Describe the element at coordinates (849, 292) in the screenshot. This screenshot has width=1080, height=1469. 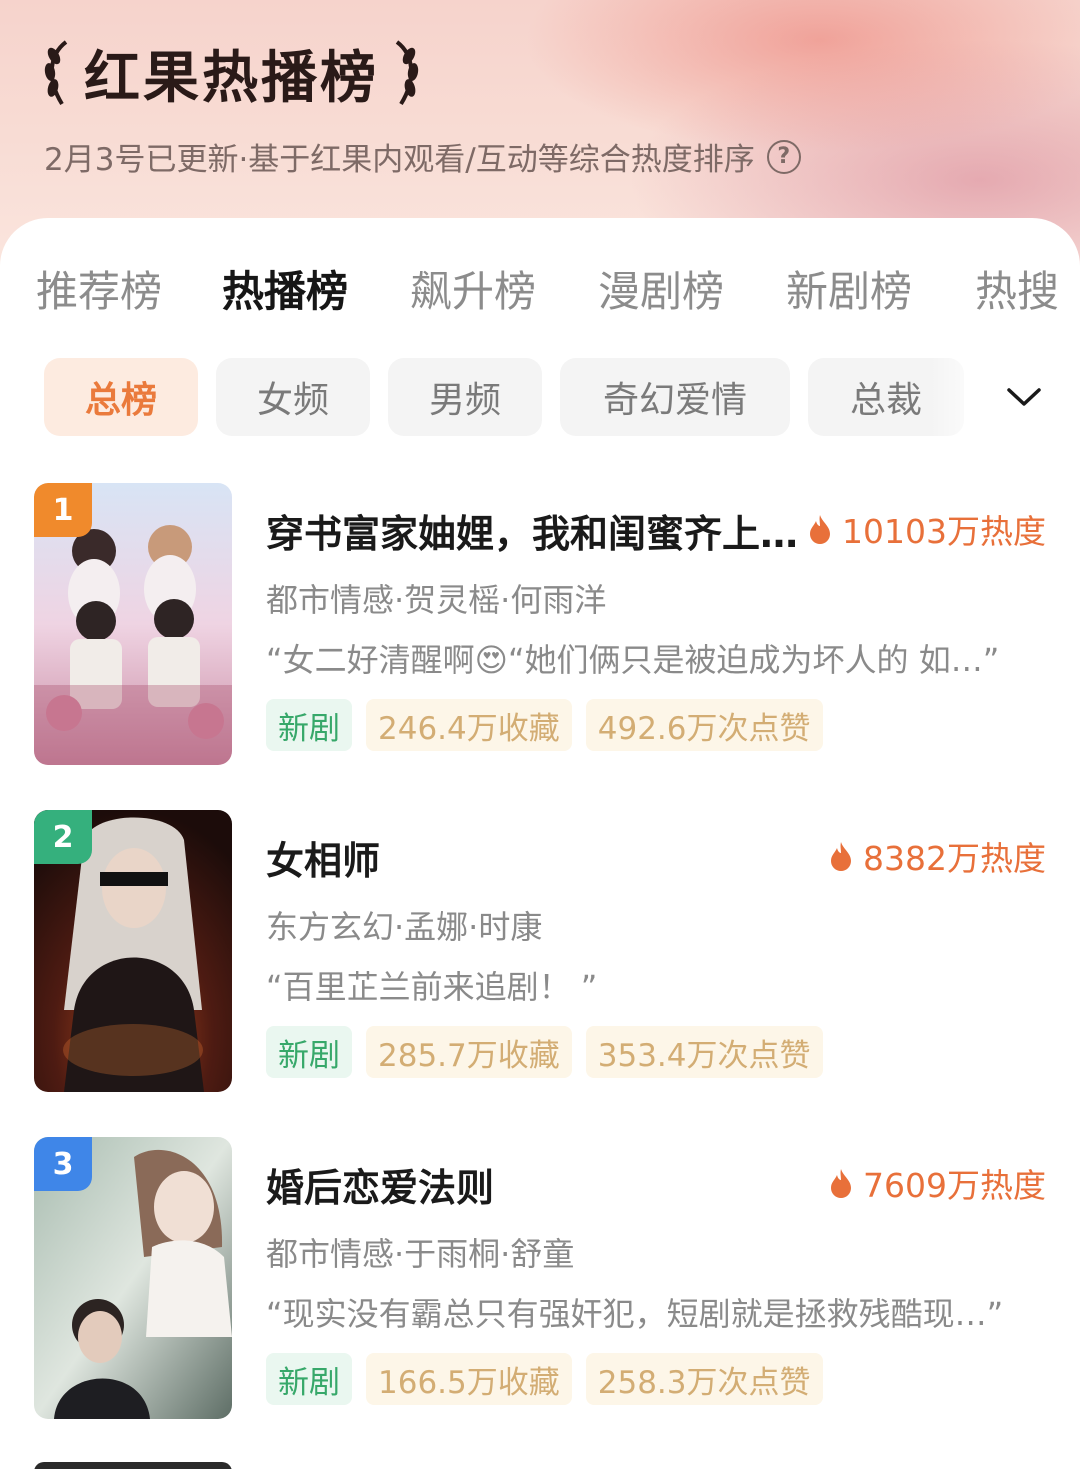
I see `tab-new: 新剧榜` at that location.